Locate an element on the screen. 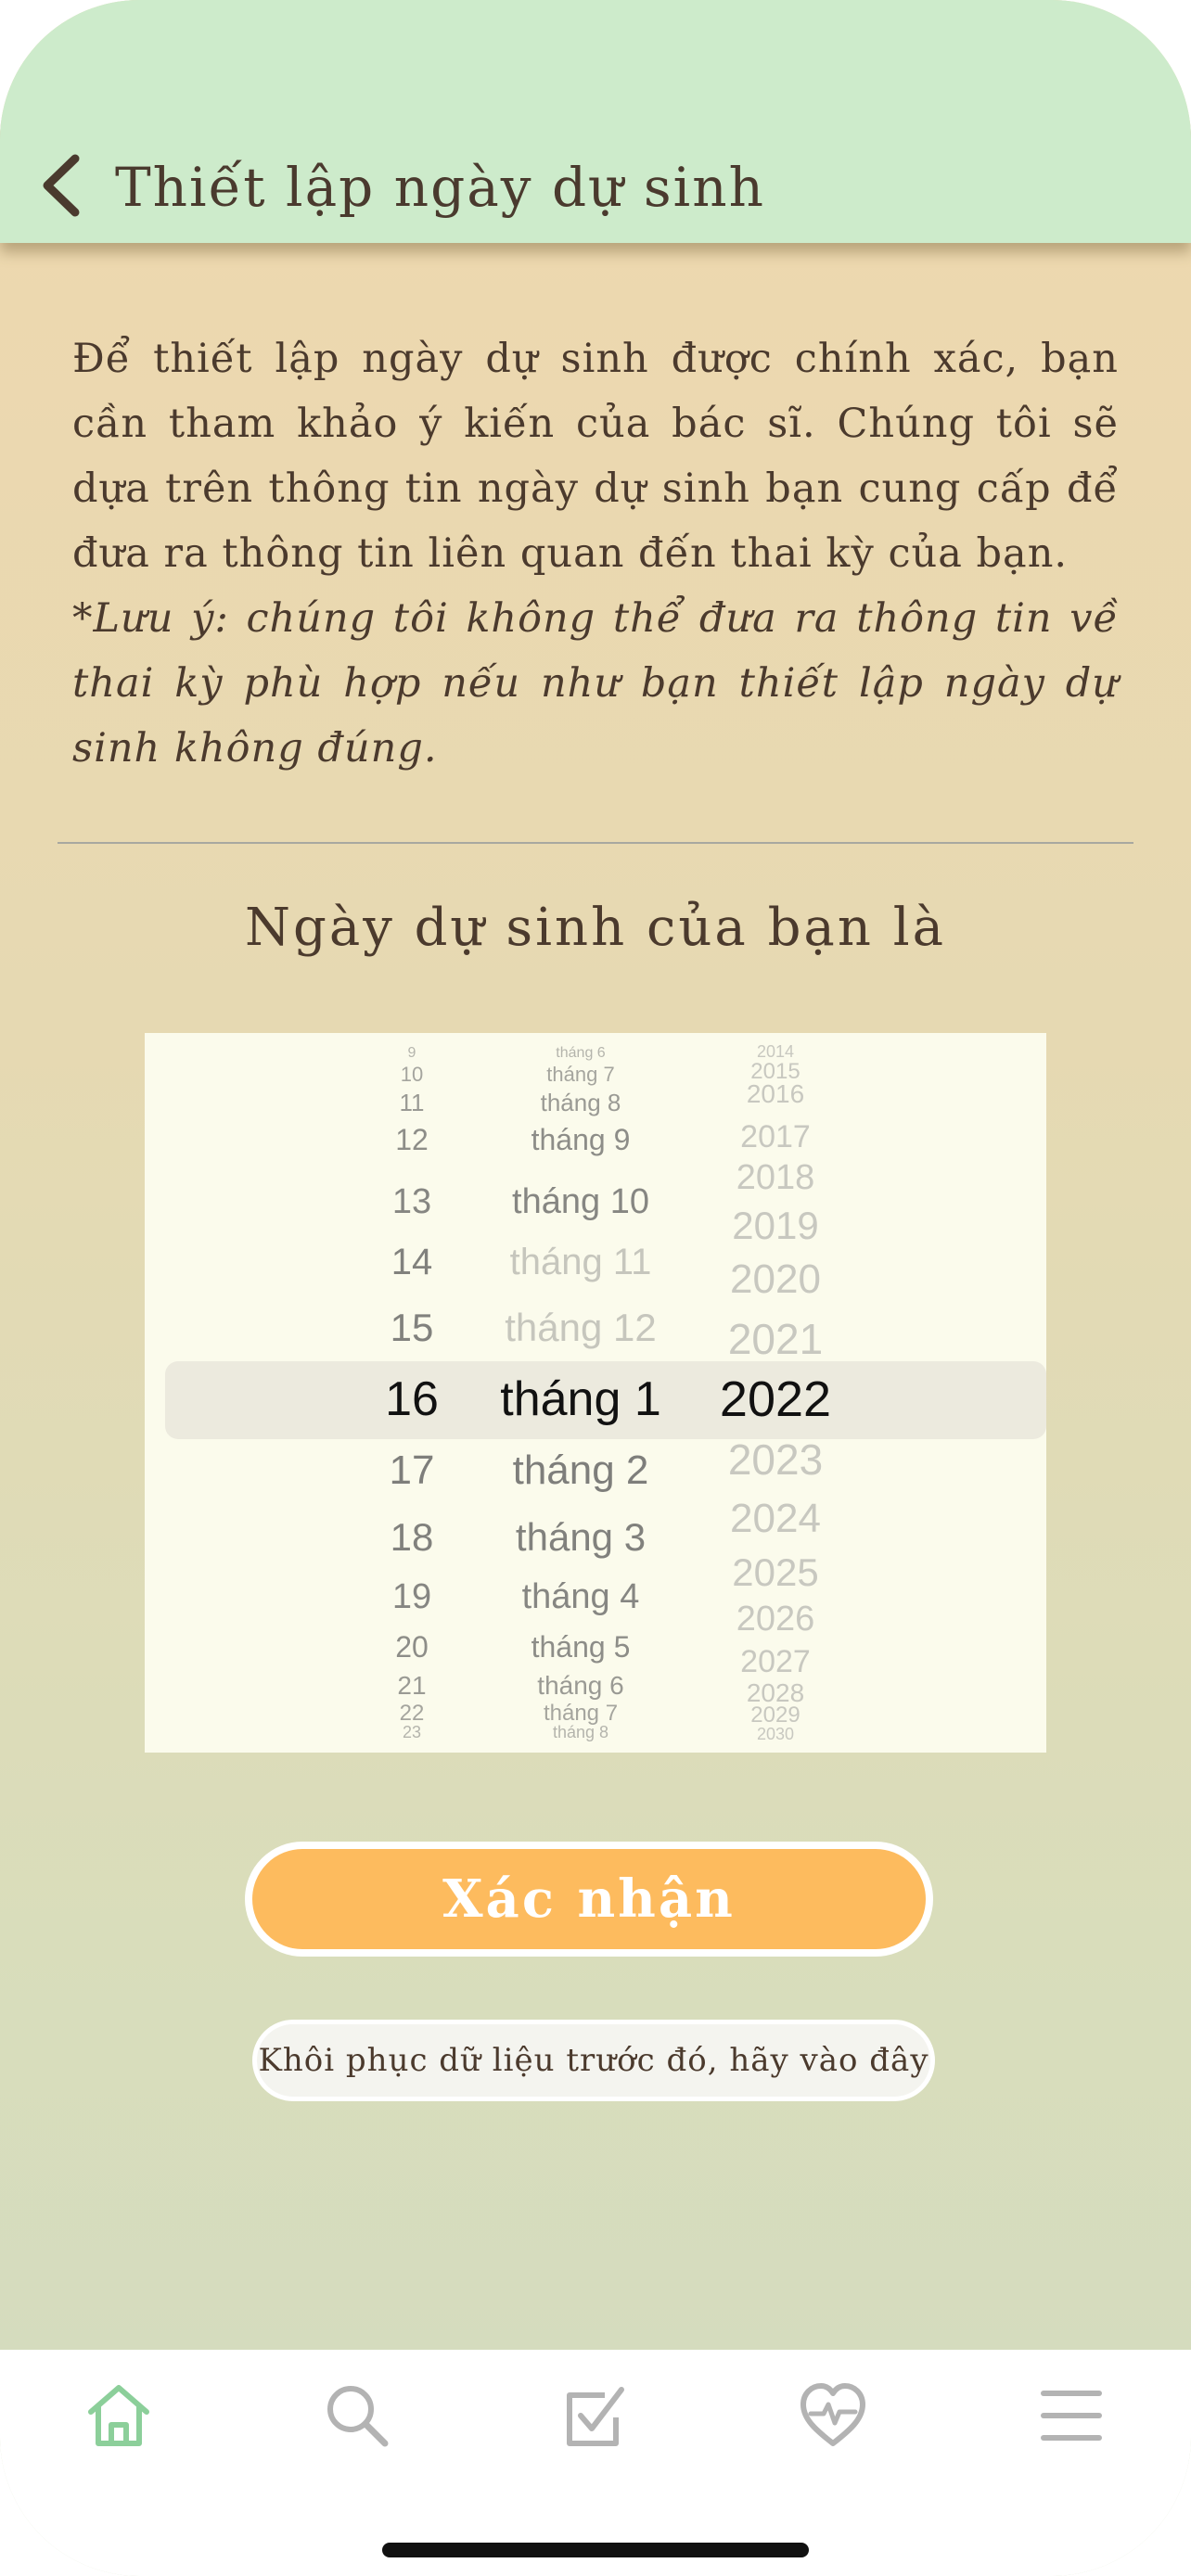 The image size is (1191, 2576). header-bar: Thiết lập ngày dự sinh is located at coordinates (595, 121).